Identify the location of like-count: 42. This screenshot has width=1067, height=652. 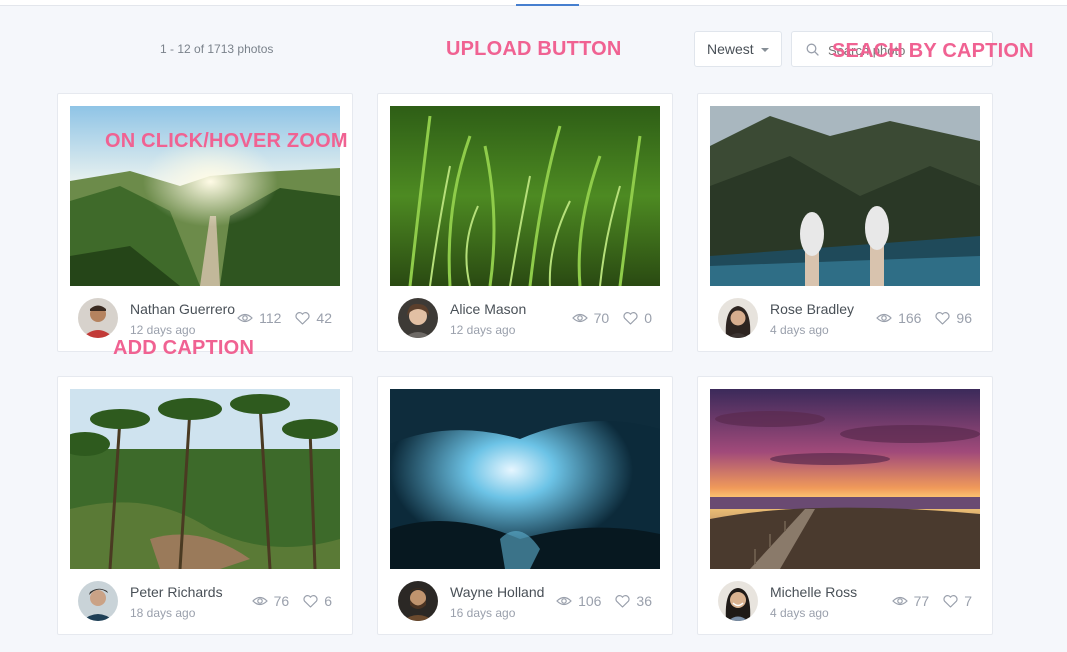
(324, 318).